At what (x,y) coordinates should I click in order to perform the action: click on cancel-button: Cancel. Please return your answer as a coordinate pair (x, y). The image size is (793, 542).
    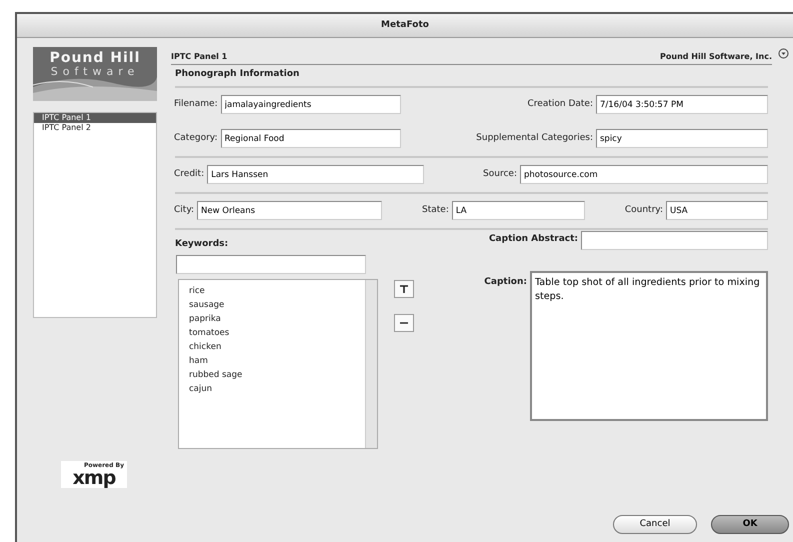
    Looking at the image, I should click on (655, 524).